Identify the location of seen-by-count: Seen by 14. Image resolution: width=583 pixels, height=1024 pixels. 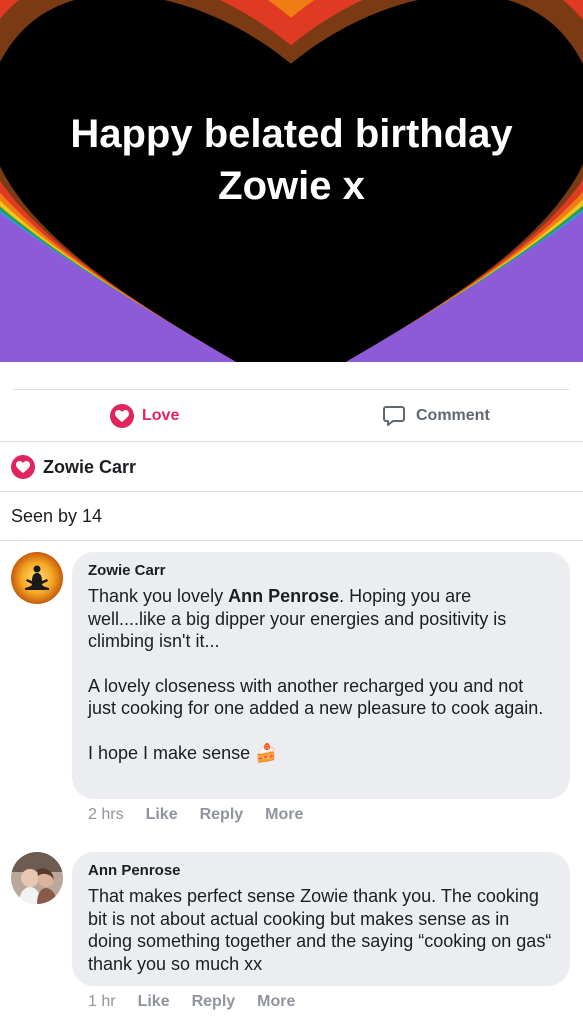
(56, 516).